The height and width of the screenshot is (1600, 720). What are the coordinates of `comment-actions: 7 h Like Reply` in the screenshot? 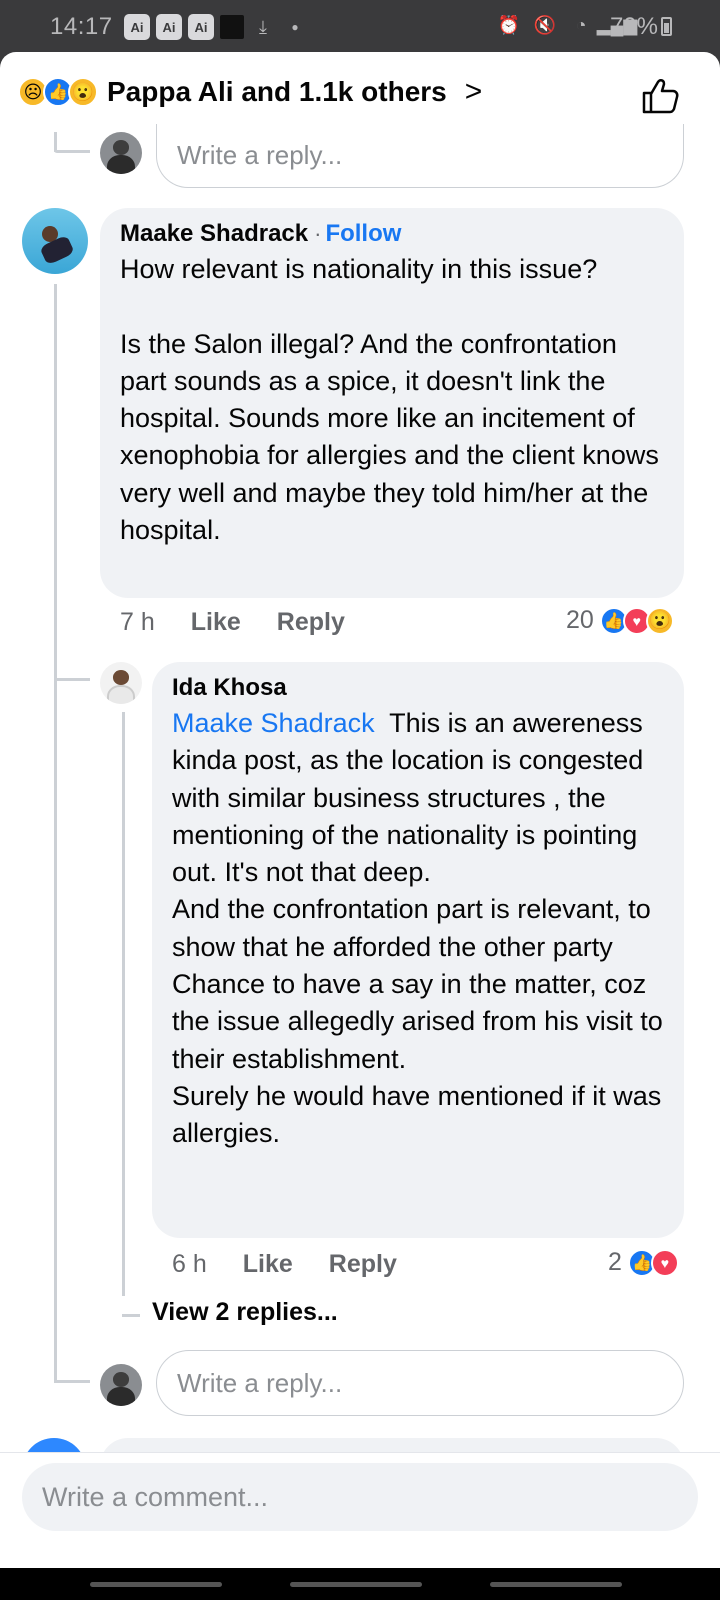 It's located at (250, 622).